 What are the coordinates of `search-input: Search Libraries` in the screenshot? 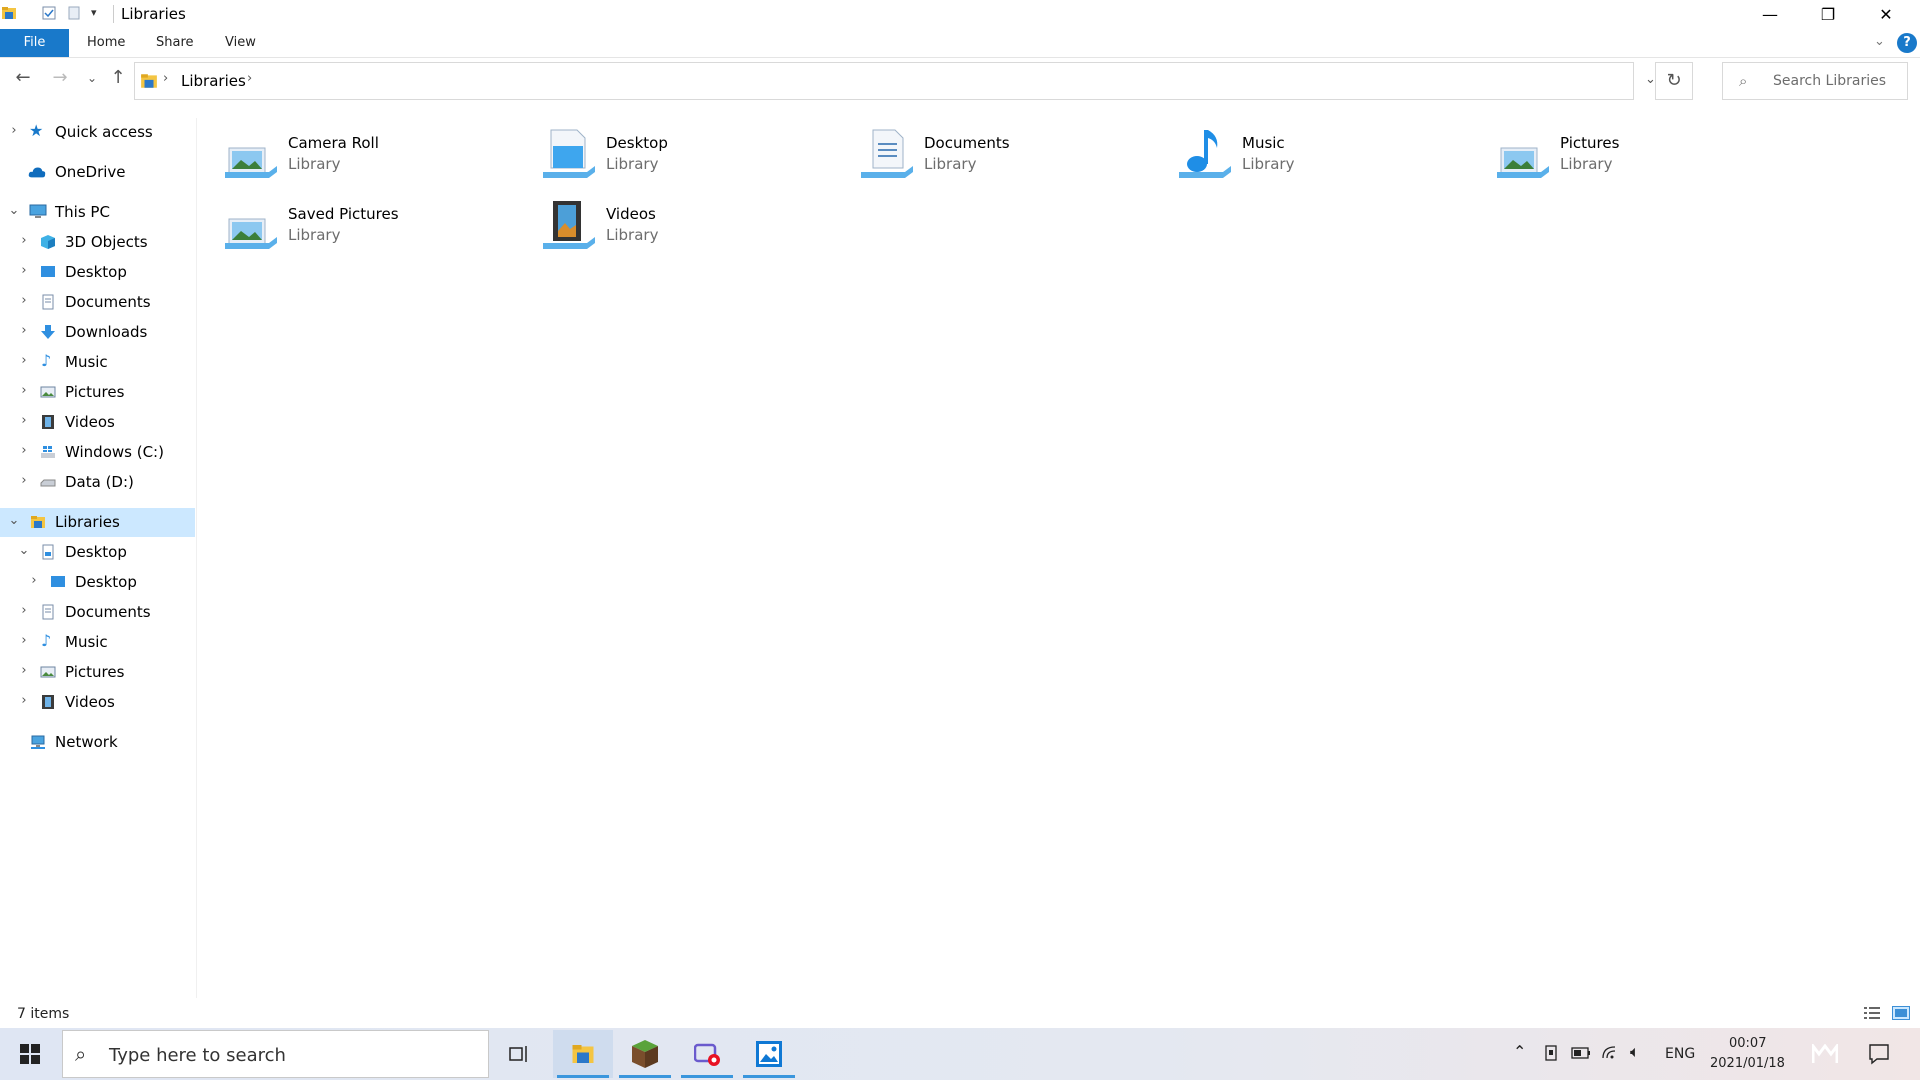 It's located at (1829, 81).